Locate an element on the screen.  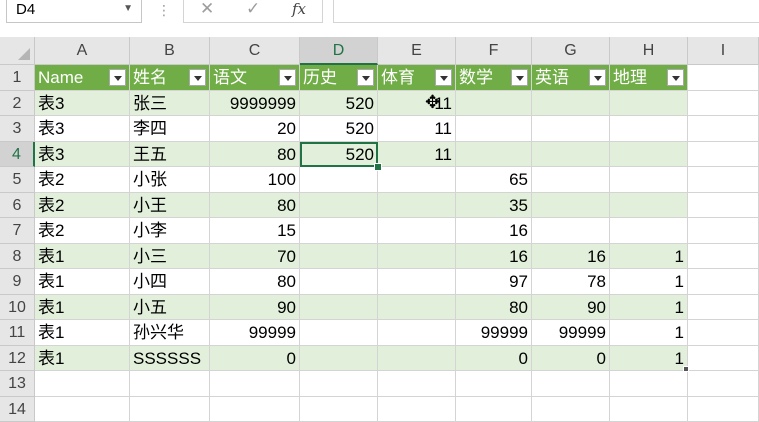
row-header-7: 7 is located at coordinates (17, 231).